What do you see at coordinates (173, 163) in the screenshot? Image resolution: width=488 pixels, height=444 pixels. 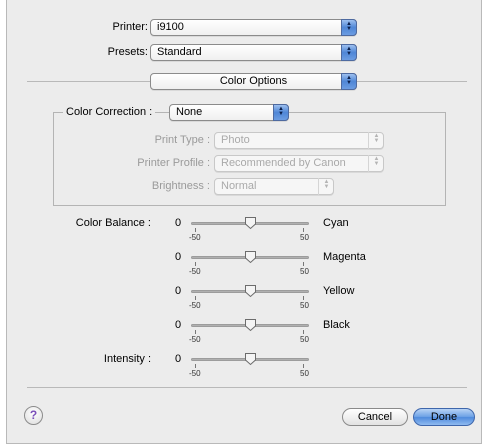 I see `printer-profile-label: Printer Profile :` at bounding box center [173, 163].